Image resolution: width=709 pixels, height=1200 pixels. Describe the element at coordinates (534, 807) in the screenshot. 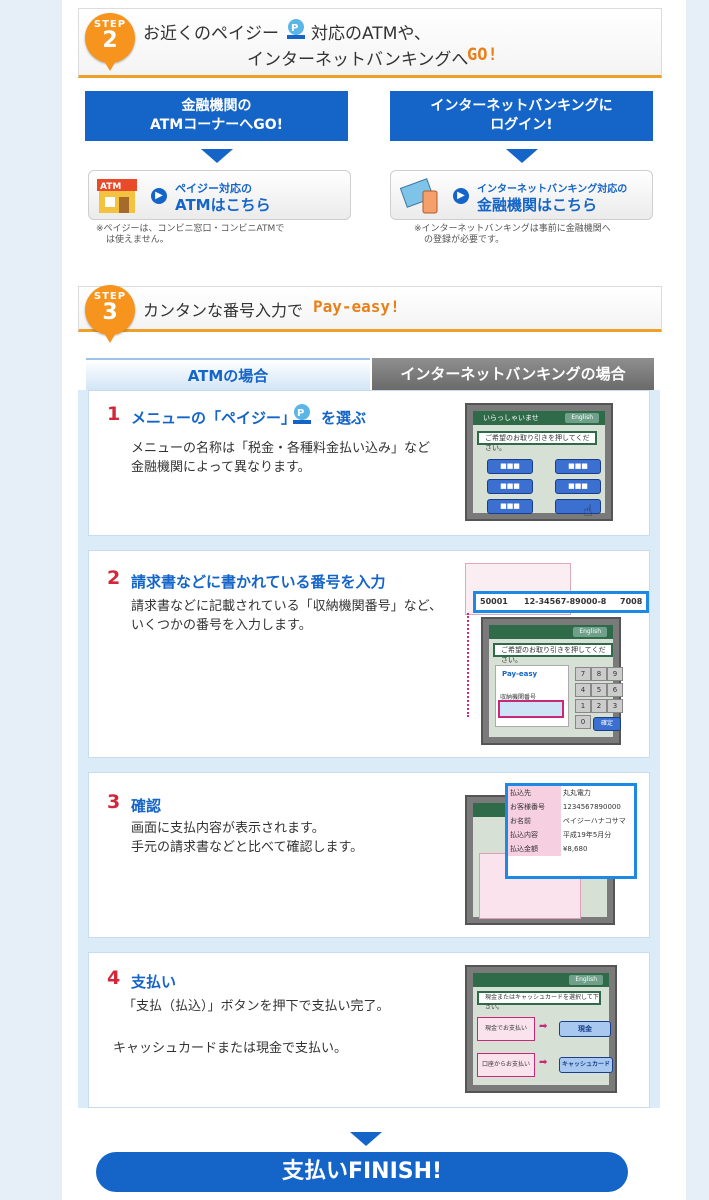

I see `confirm-key: お客様番号` at that location.